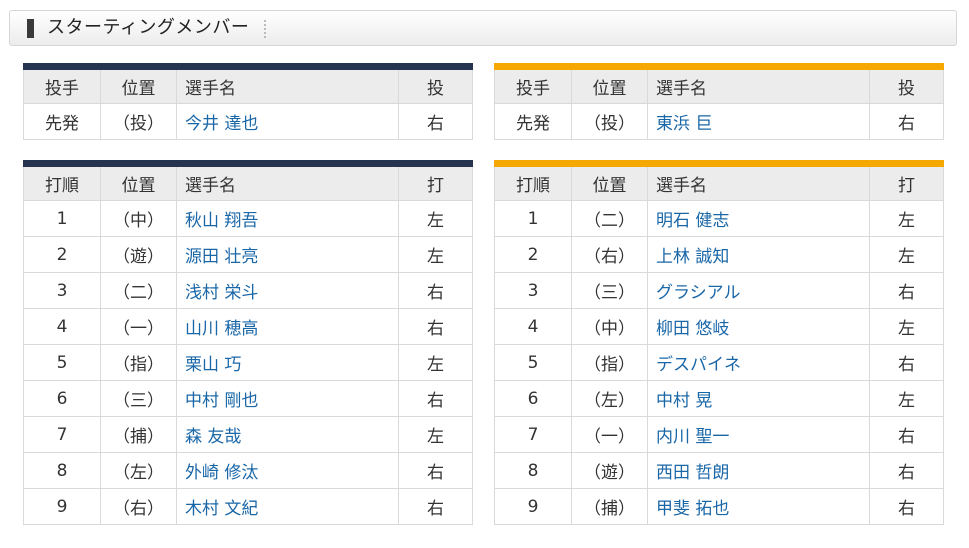 The height and width of the screenshot is (548, 969). I want to click on table-row: 先発 （投） 東浜 巨 右, so click(719, 121).